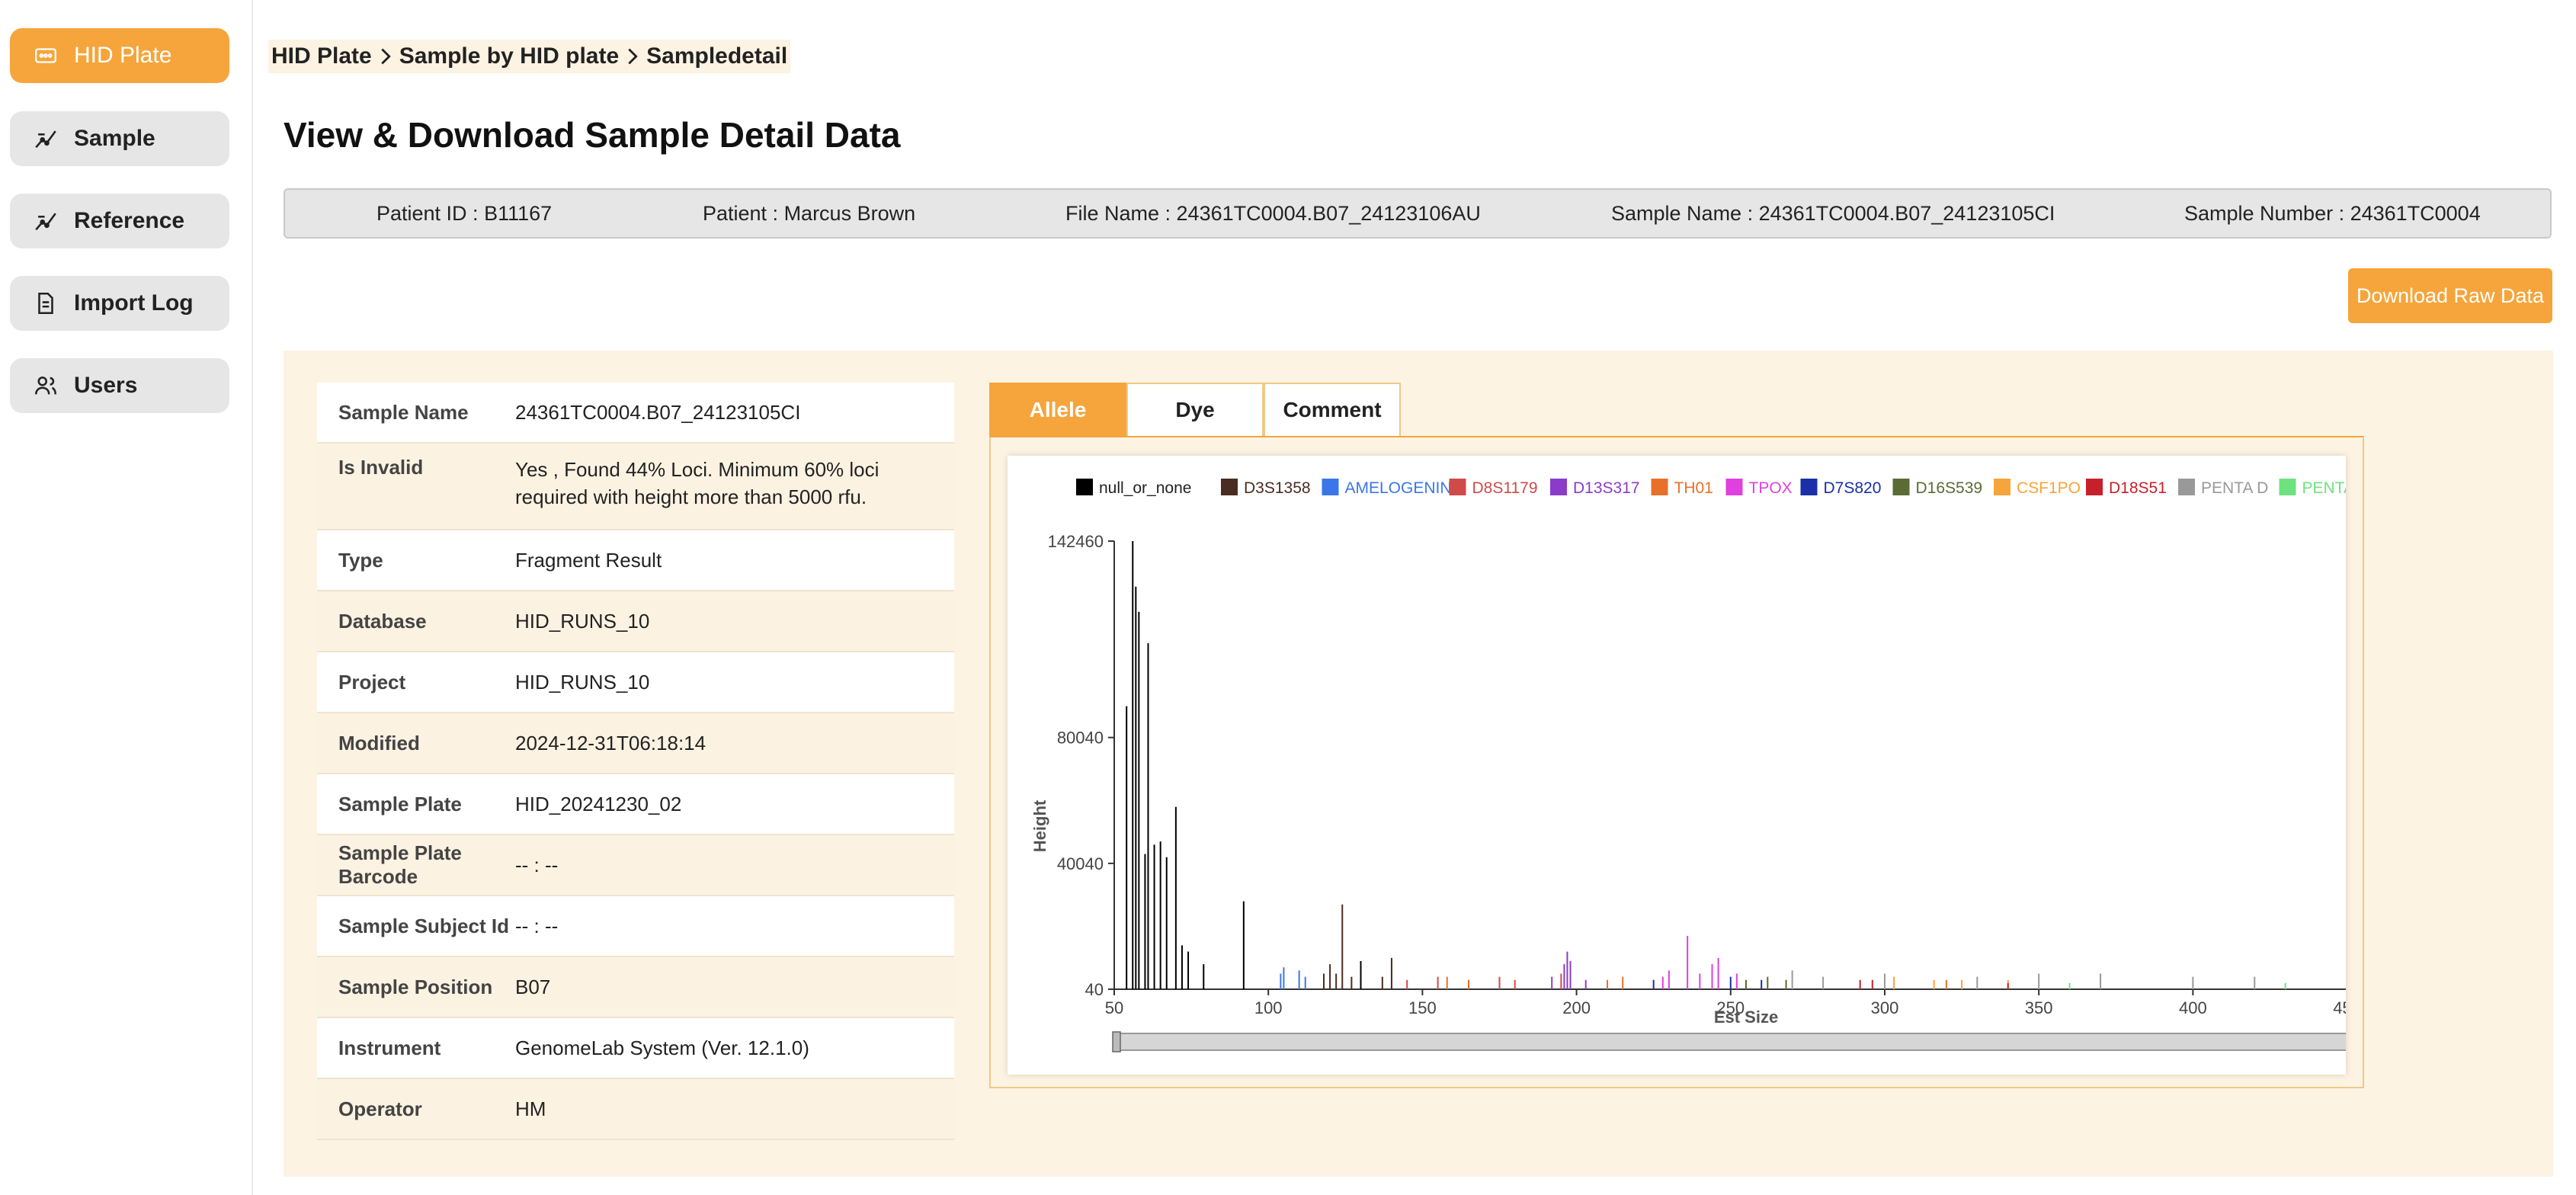 This screenshot has width=2576, height=1195. Describe the element at coordinates (530, 1108) in the screenshot. I see `detail-value: HM` at that location.